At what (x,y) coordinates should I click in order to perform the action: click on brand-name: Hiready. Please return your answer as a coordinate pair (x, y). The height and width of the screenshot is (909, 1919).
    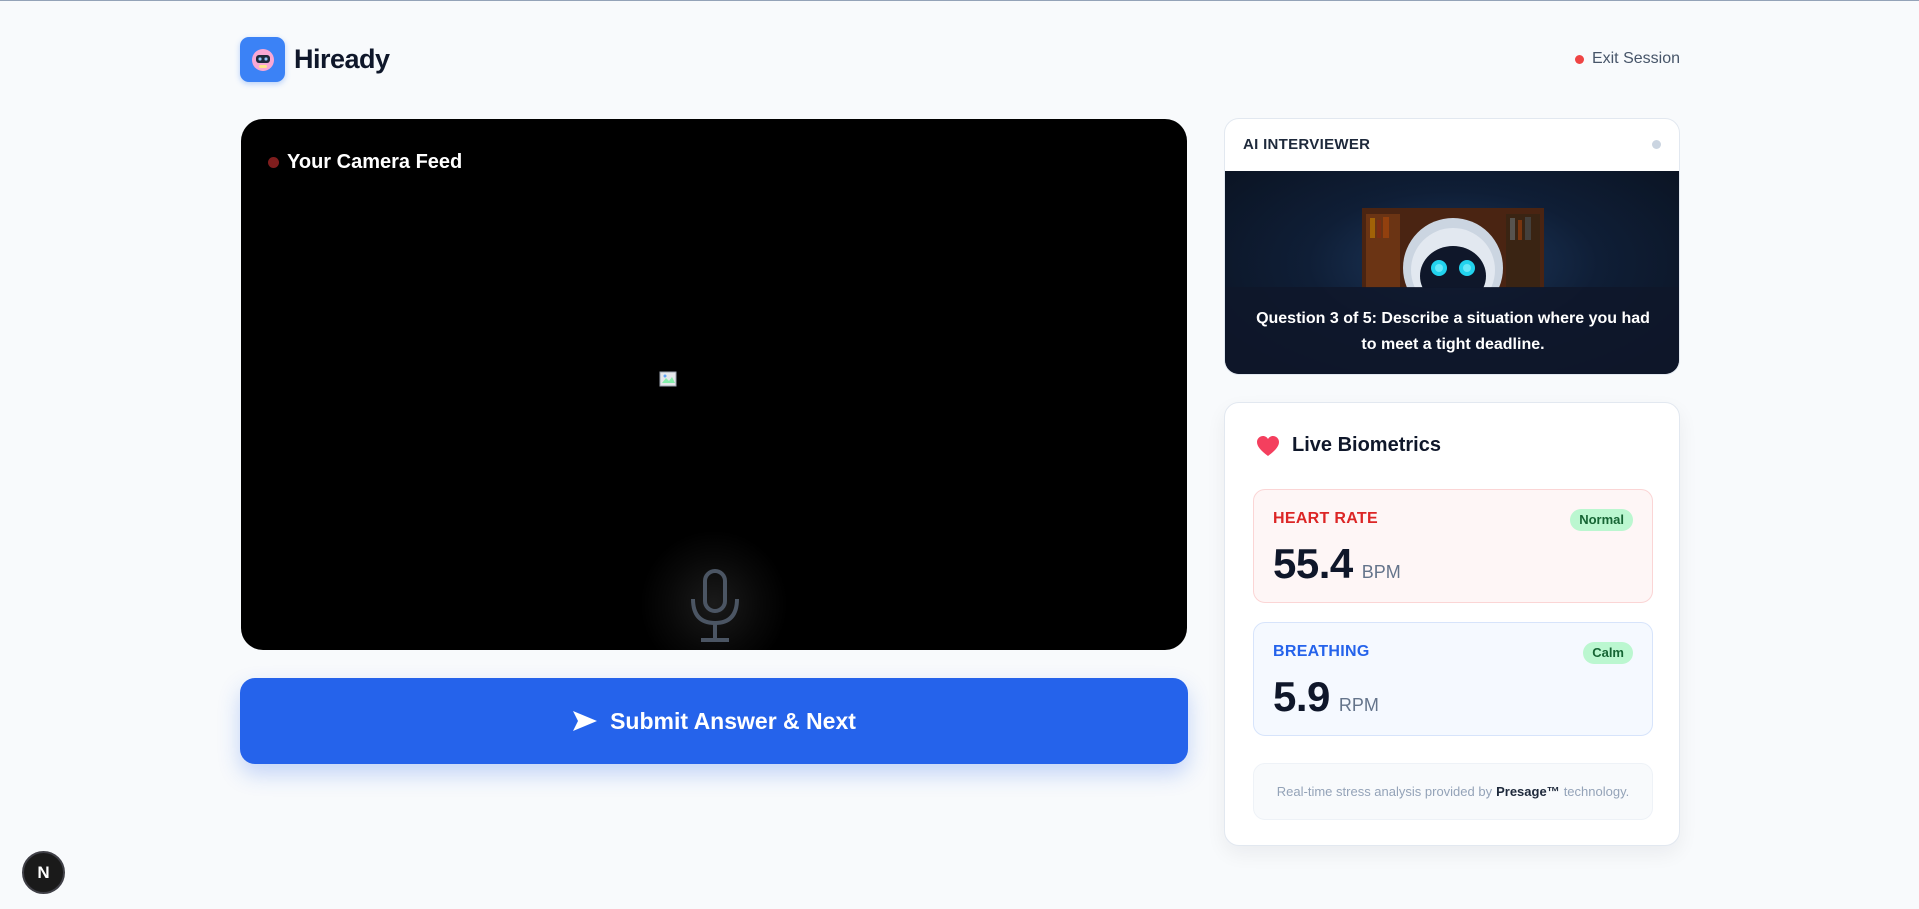
    Looking at the image, I should click on (342, 59).